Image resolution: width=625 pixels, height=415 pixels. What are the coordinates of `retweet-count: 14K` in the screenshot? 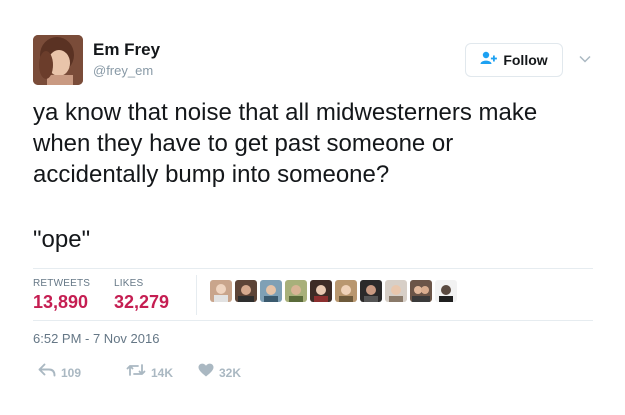 It's located at (162, 372).